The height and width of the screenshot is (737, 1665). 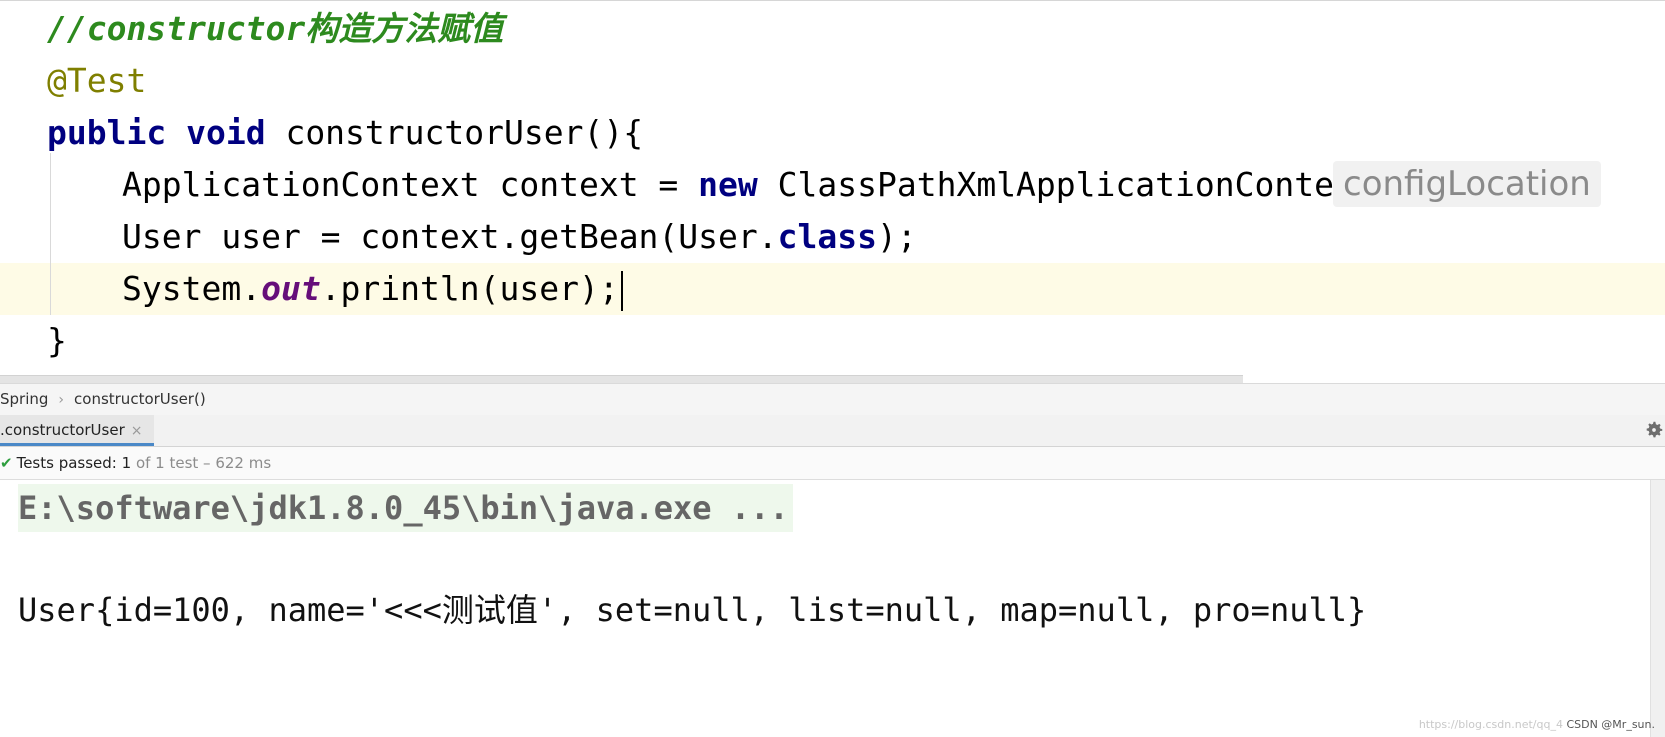 I want to click on keyword-class: class, so click(x=827, y=236).